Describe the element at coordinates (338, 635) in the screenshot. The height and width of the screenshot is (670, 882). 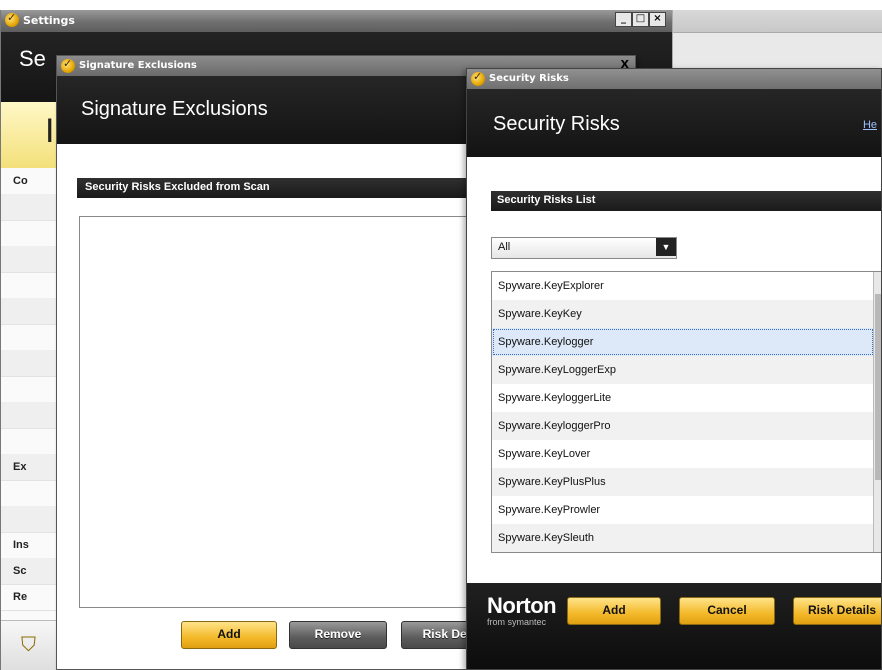
I see `sigex-remove-button: Remove` at that location.